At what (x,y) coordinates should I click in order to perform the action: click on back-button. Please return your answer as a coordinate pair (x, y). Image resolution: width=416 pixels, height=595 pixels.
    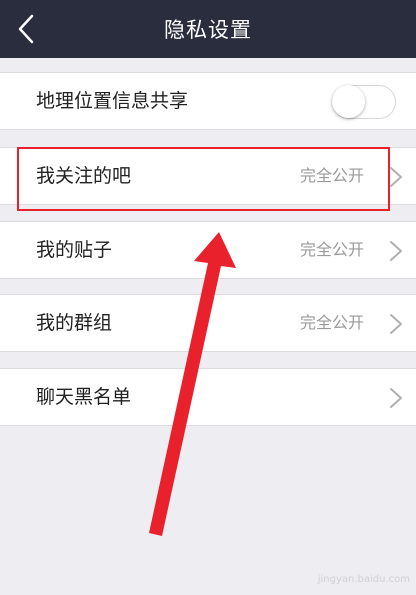
    Looking at the image, I should click on (26, 29).